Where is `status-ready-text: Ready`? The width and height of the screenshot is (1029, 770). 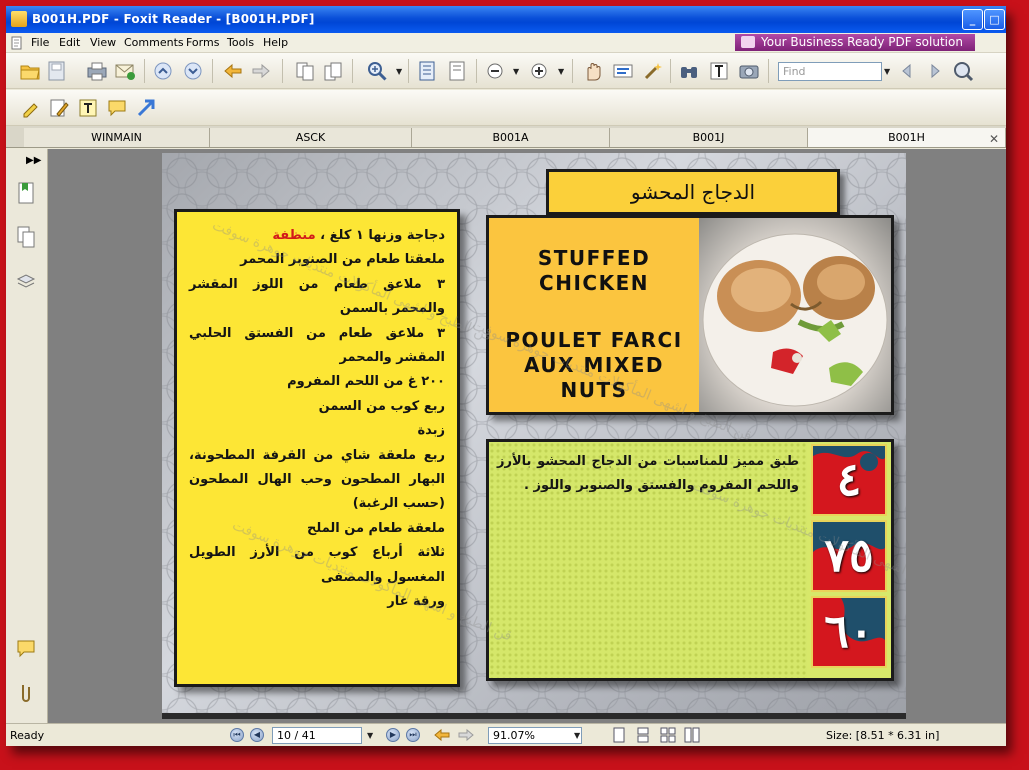 status-ready-text: Ready is located at coordinates (27, 735).